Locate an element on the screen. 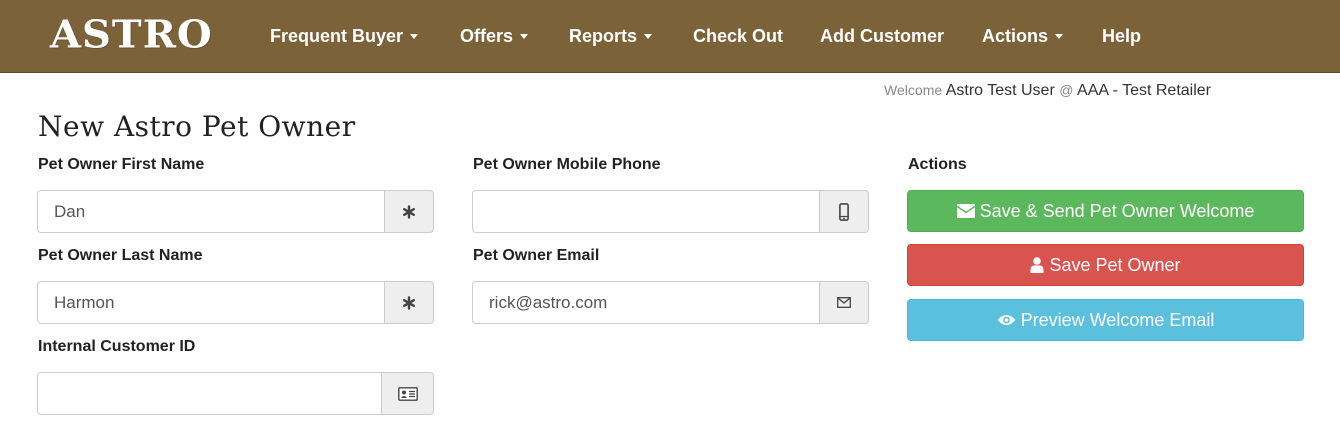  nav-help: Help is located at coordinates (1121, 36).